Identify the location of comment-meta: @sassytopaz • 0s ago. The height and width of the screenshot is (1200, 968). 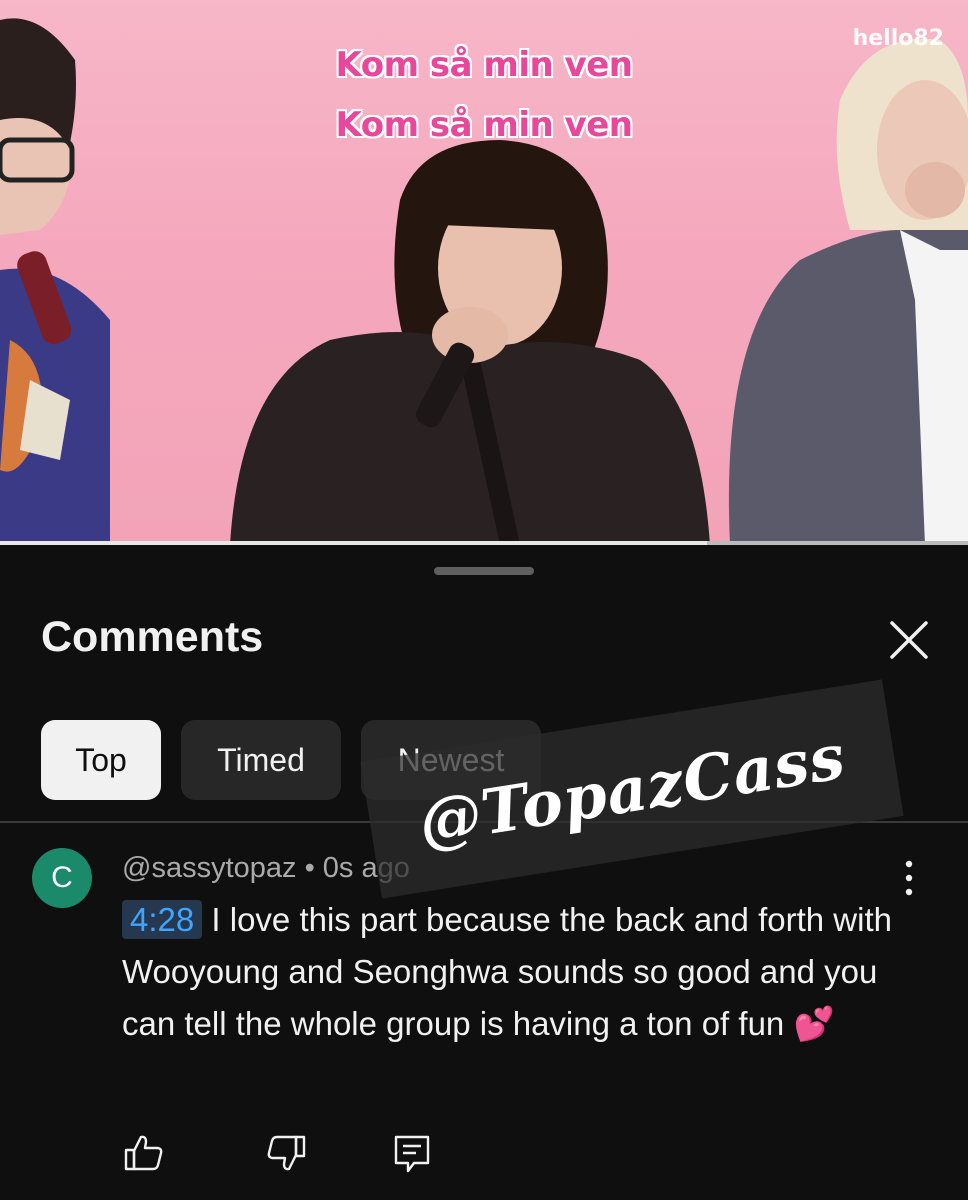
(266, 868).